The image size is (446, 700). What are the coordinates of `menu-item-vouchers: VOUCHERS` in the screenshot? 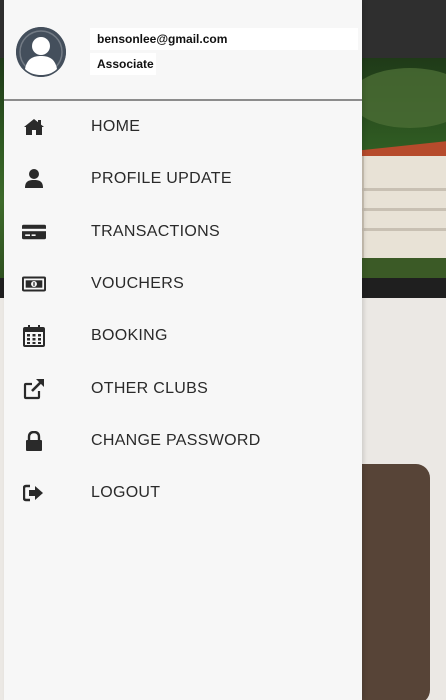 It's located at (183, 284).